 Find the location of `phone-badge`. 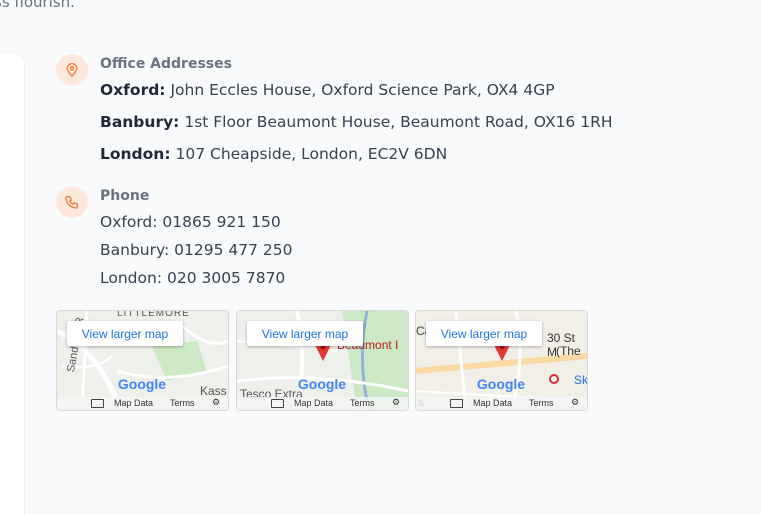

phone-badge is located at coordinates (72, 202).